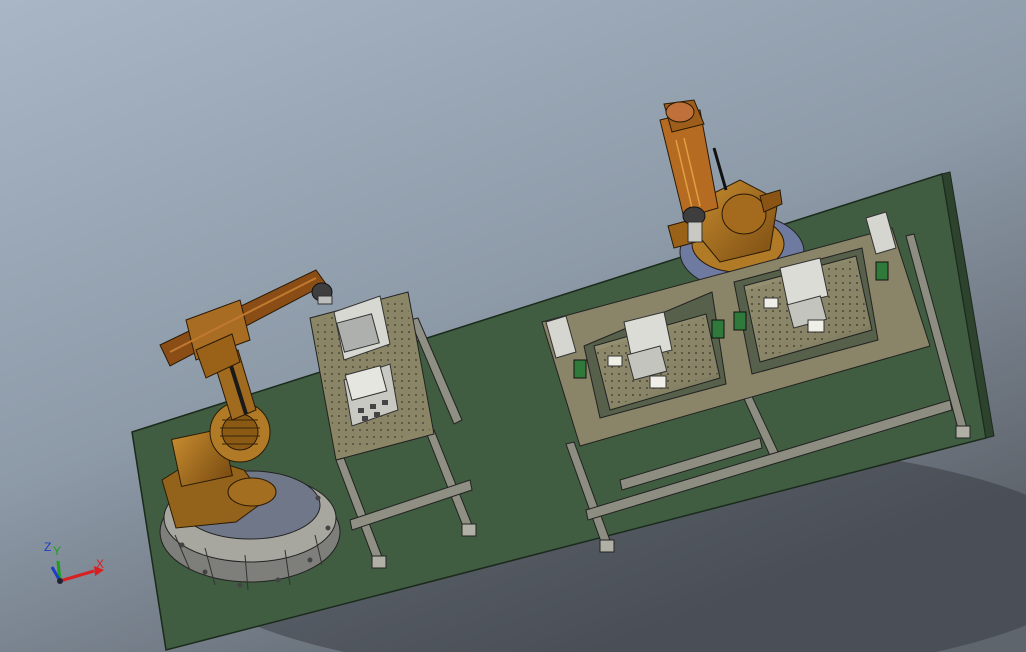 This screenshot has height=652, width=1026. Describe the element at coordinates (60, 581) in the screenshot. I see `triad-origin` at that location.